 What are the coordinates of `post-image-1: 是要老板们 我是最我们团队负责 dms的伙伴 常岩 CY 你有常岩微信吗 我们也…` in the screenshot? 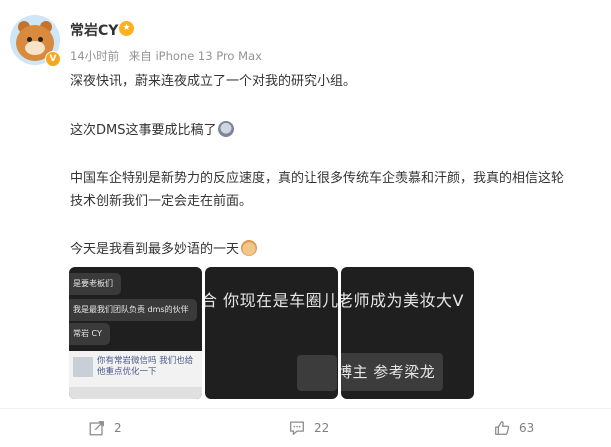 It's located at (135, 333).